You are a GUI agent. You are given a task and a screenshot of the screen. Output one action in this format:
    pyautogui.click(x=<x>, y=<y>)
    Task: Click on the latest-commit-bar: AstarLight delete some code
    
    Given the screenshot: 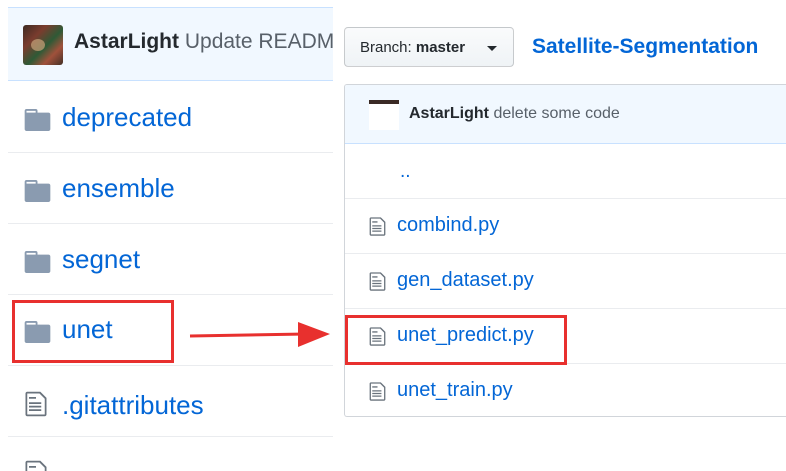 What is the action you would take?
    pyautogui.click(x=565, y=114)
    